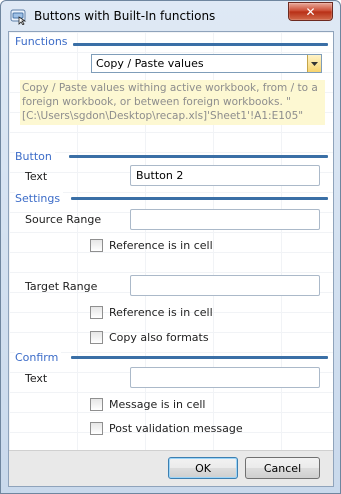 This screenshot has height=494, width=341. I want to click on button-text-input: Button 2, so click(225, 175).